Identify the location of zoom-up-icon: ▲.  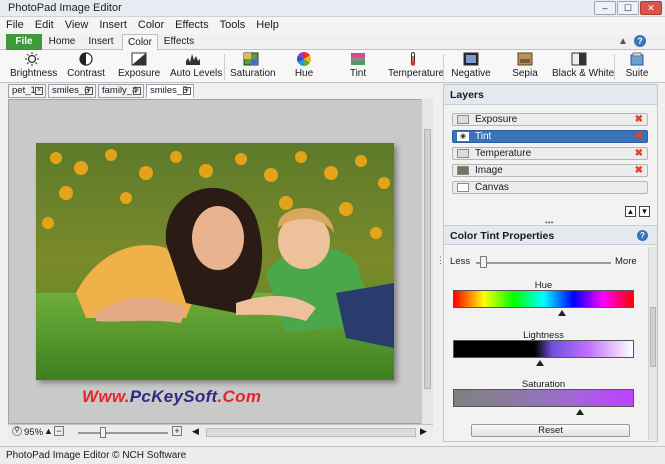
(48, 431).